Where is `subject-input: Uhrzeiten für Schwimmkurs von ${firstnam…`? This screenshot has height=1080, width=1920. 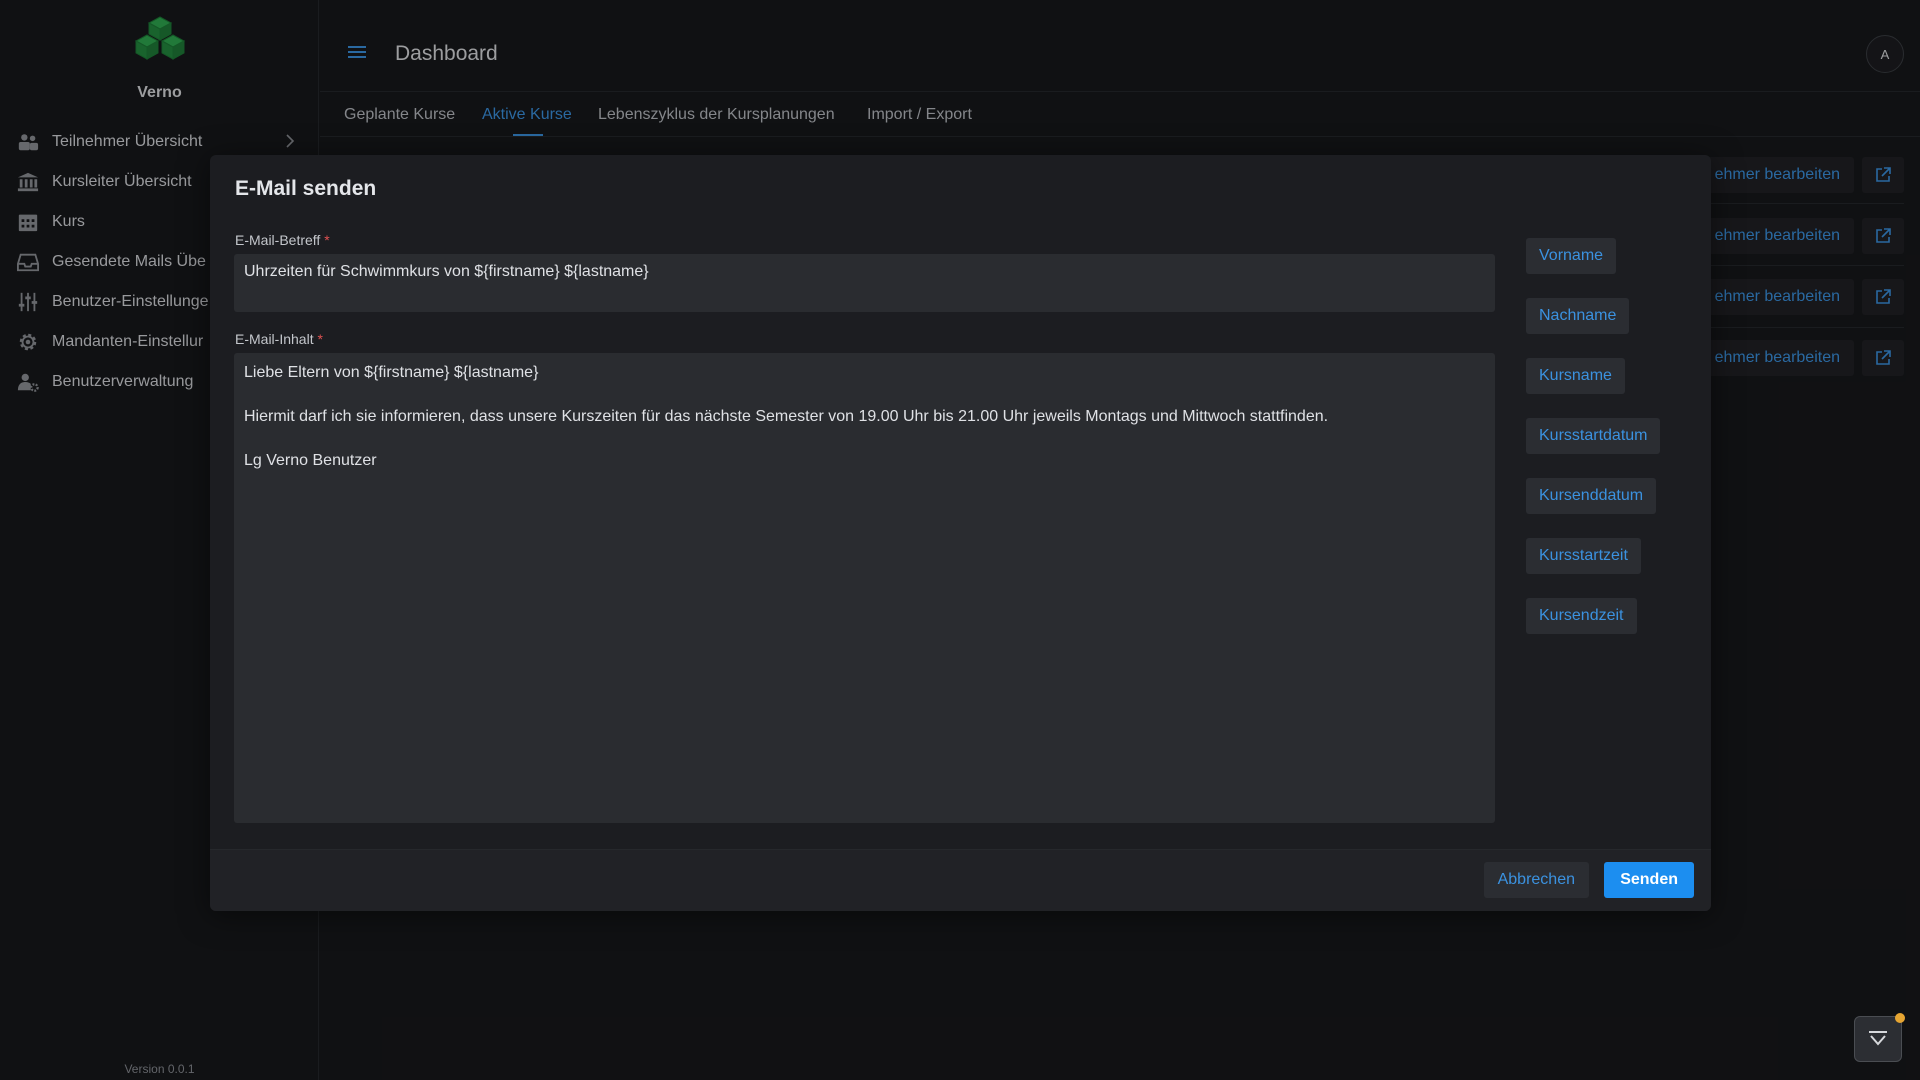
subject-input: Uhrzeiten für Schwimmkurs von ${firstnam… is located at coordinates (864, 283).